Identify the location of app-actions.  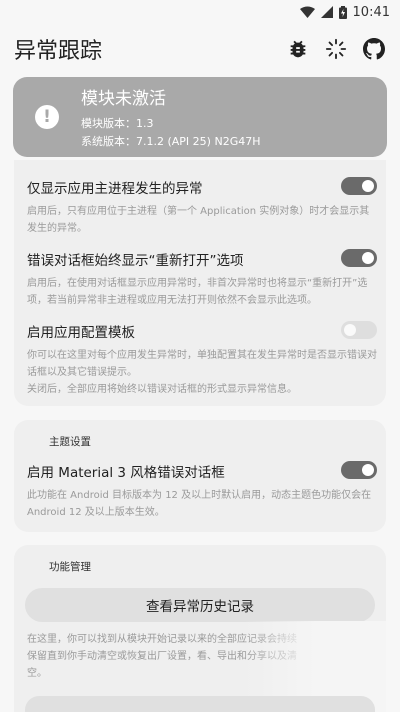
(336, 49).